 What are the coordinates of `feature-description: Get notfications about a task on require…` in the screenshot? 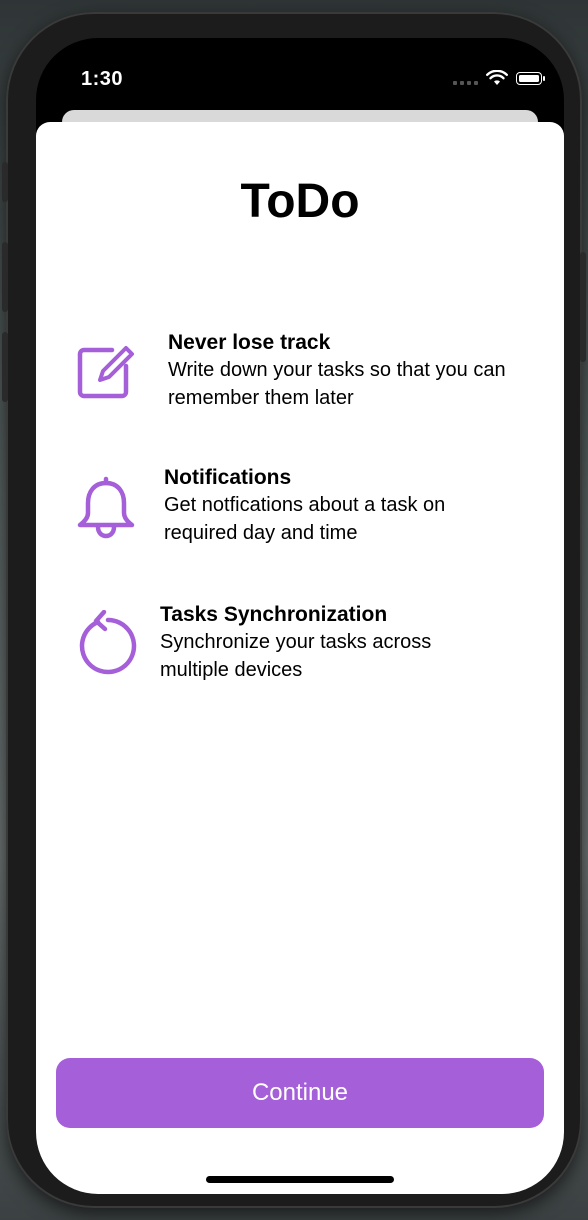 It's located at (305, 519).